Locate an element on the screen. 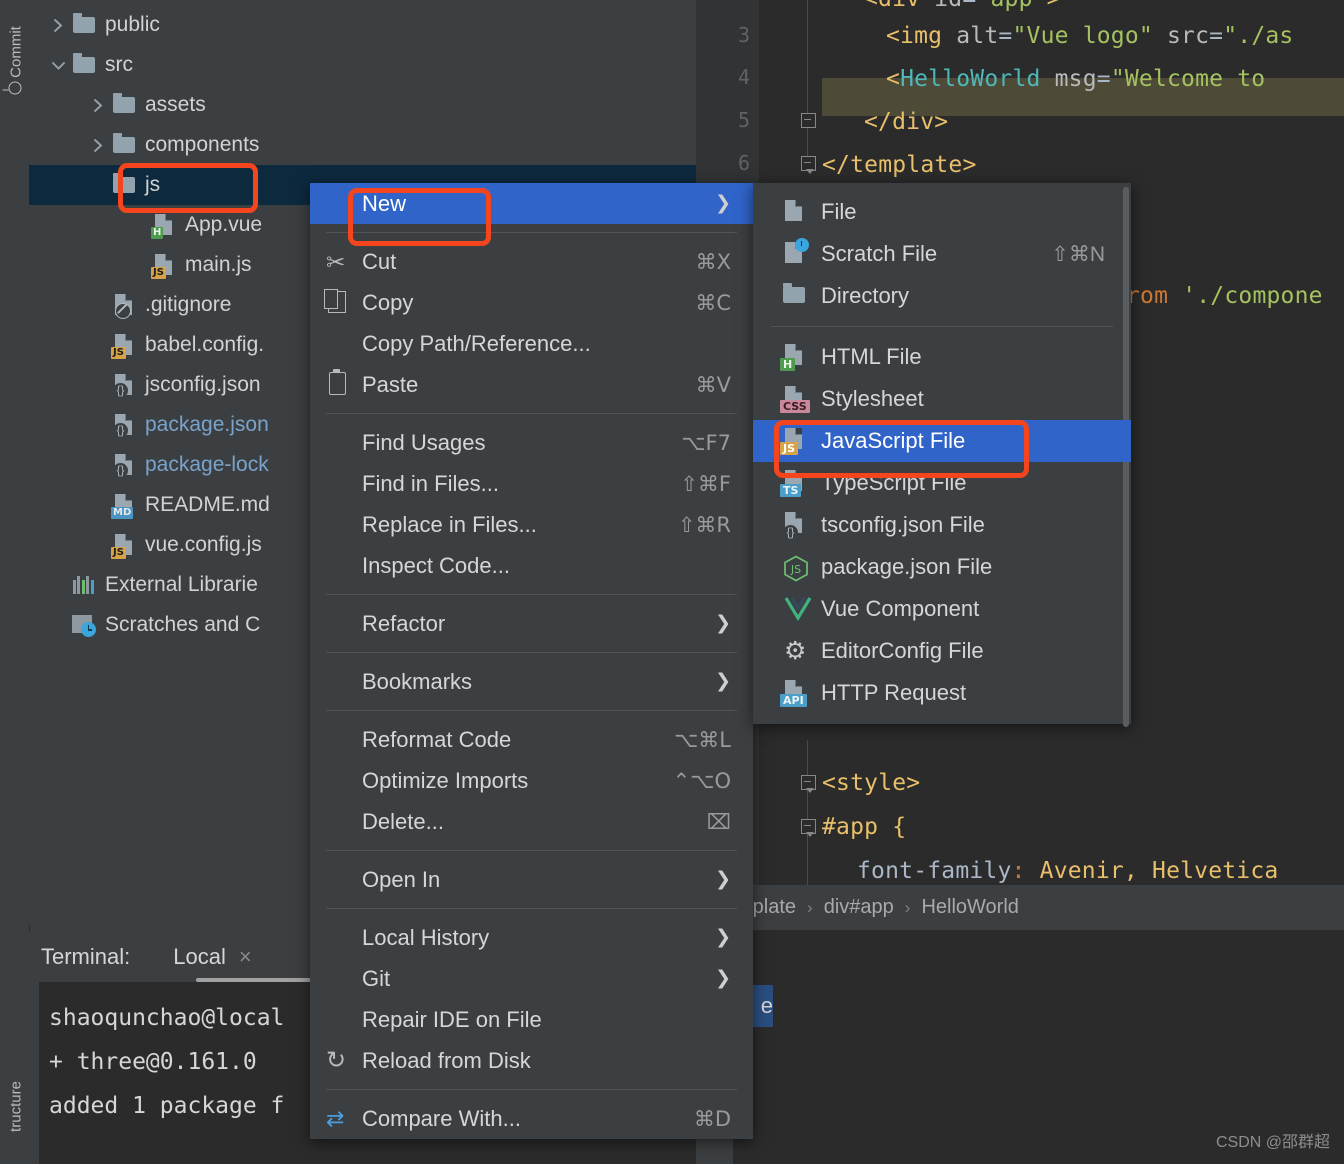 The height and width of the screenshot is (1164, 1344). submenu-item-package-json-file: JS package.json File is located at coordinates (942, 567).